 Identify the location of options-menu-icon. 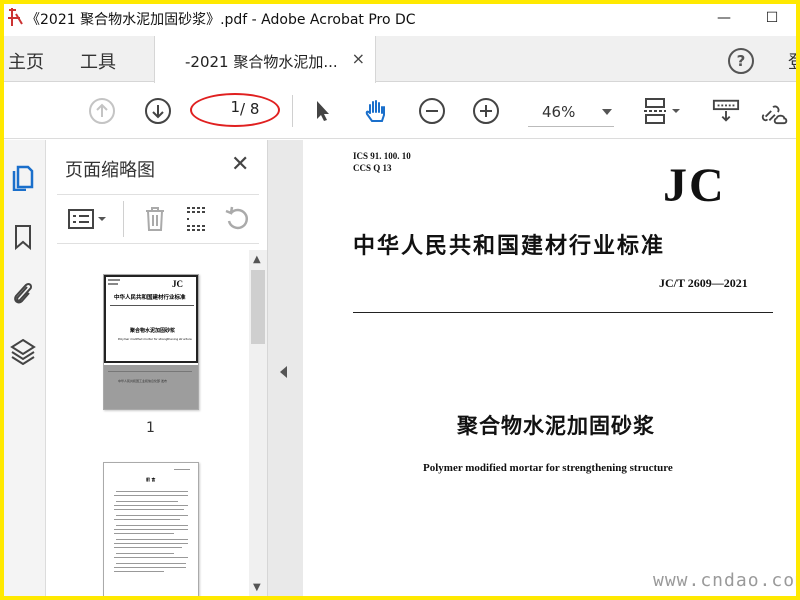
(89, 219).